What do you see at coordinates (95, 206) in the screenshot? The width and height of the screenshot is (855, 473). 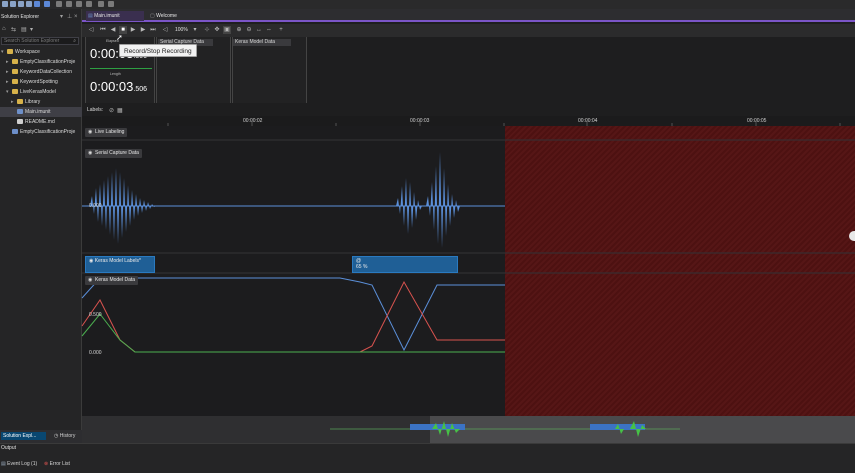 I see `serial-zero-label: 0.000` at bounding box center [95, 206].